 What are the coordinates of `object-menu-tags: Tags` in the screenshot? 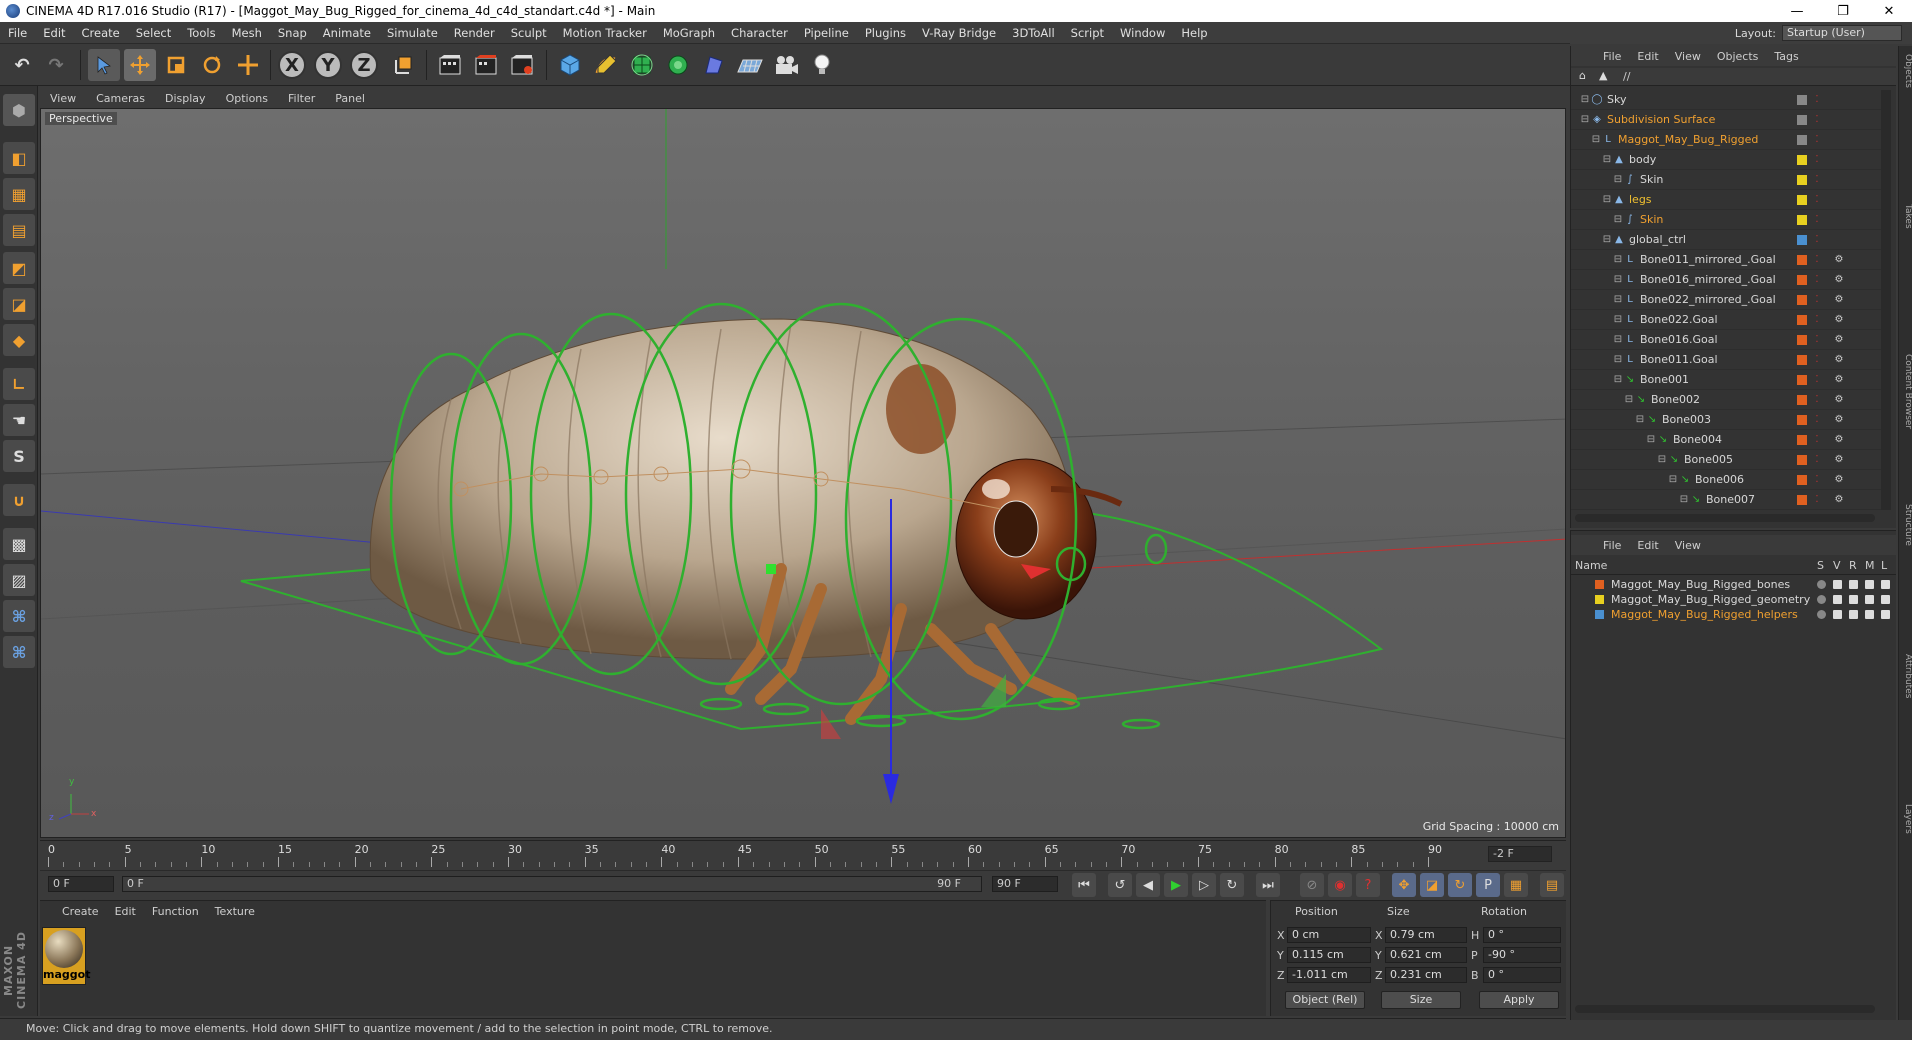 It's located at (1786, 56).